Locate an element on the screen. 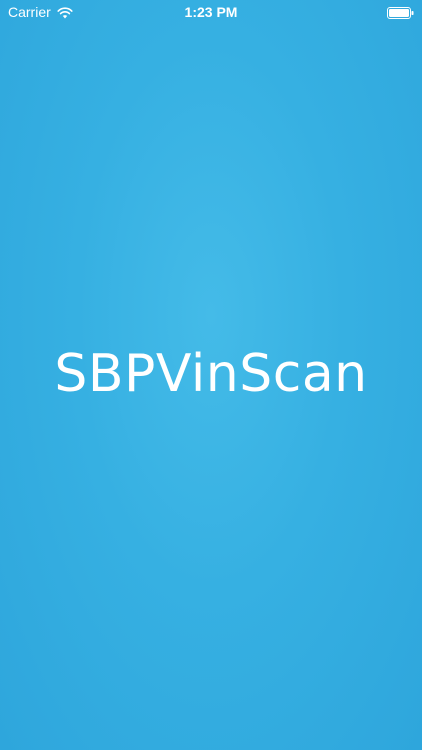  status-time: 1:23 PM is located at coordinates (211, 12).